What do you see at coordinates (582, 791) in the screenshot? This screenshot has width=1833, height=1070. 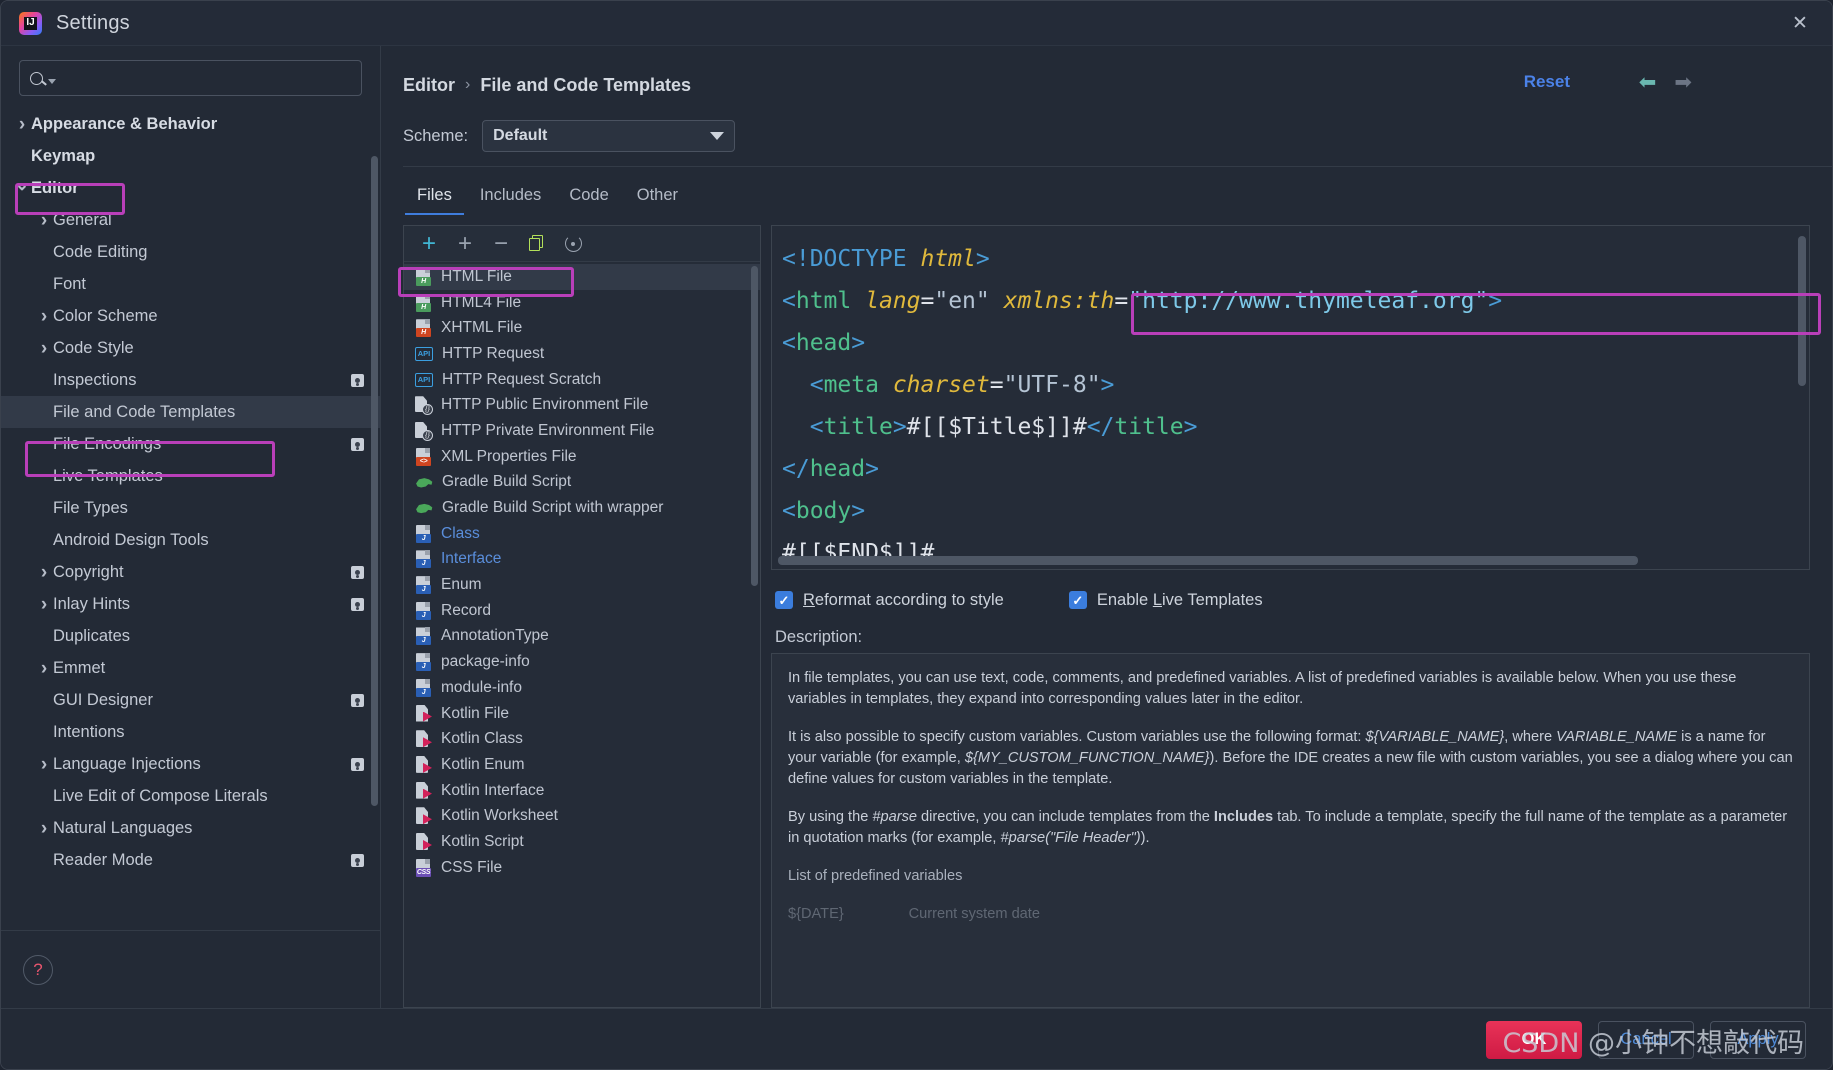 I see `template-list-item: Kotlin Interface` at bounding box center [582, 791].